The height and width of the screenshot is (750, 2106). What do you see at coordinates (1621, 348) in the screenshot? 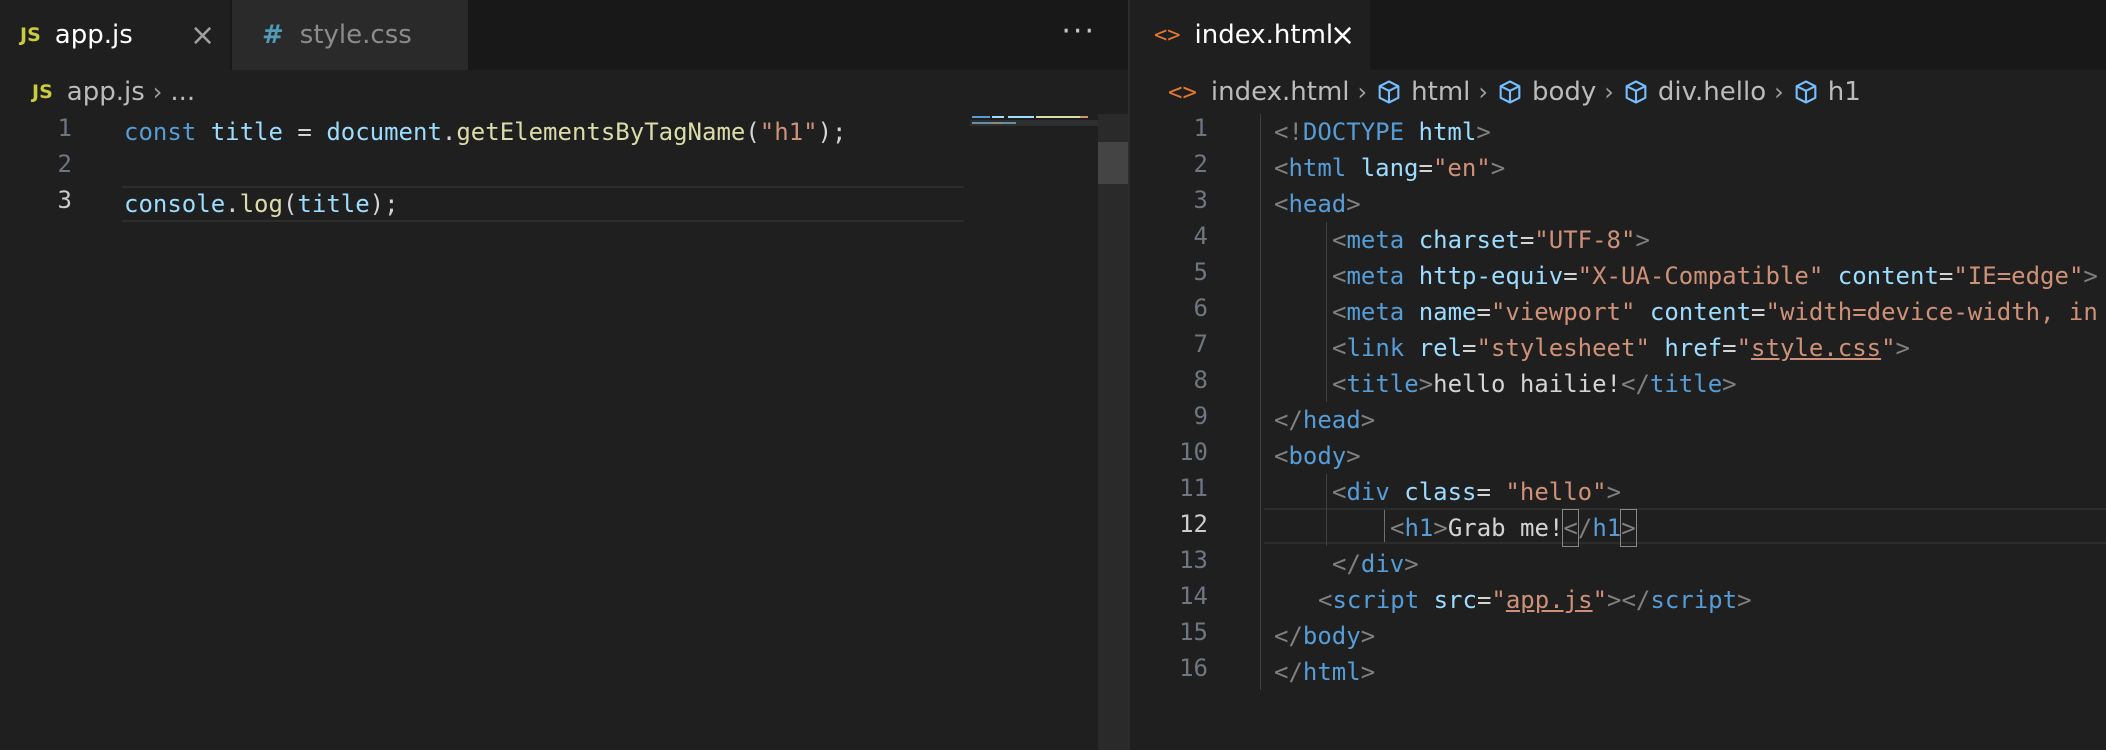
I see `code-line: <link rel="stylesheet" href="style.css">` at bounding box center [1621, 348].